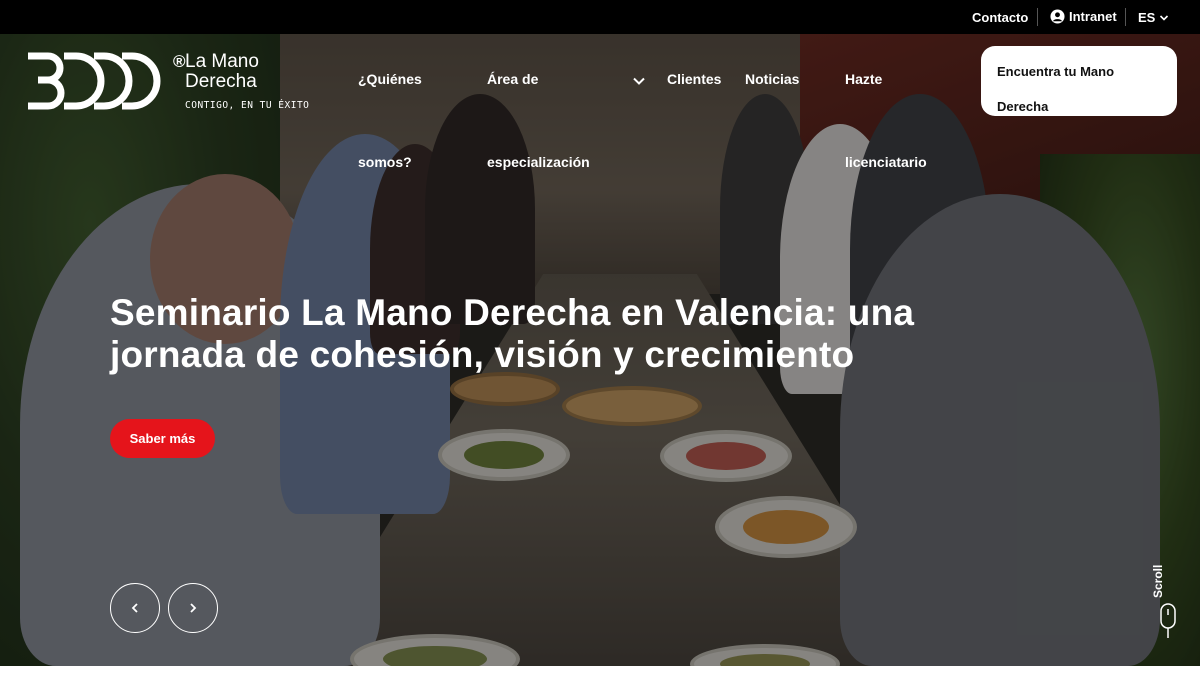 This screenshot has height=675, width=1200. I want to click on logo-mark-icon, so click(94, 81).